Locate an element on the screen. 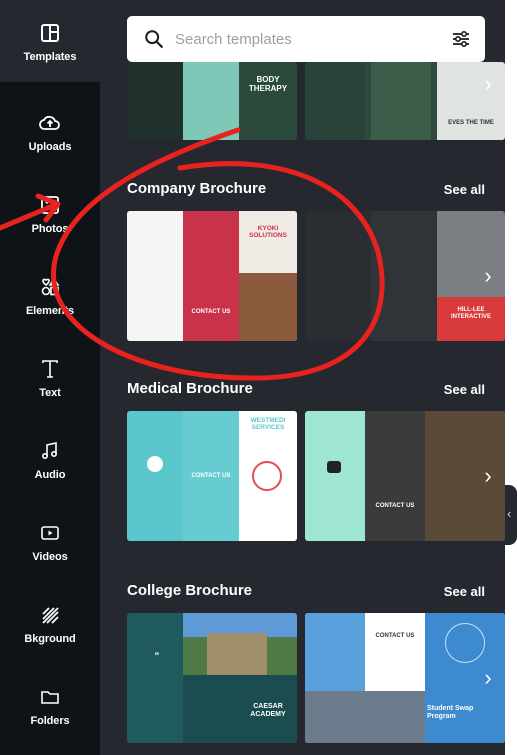 Image resolution: width=517 pixels, height=755 pixels. background-icon is located at coordinates (50, 615).